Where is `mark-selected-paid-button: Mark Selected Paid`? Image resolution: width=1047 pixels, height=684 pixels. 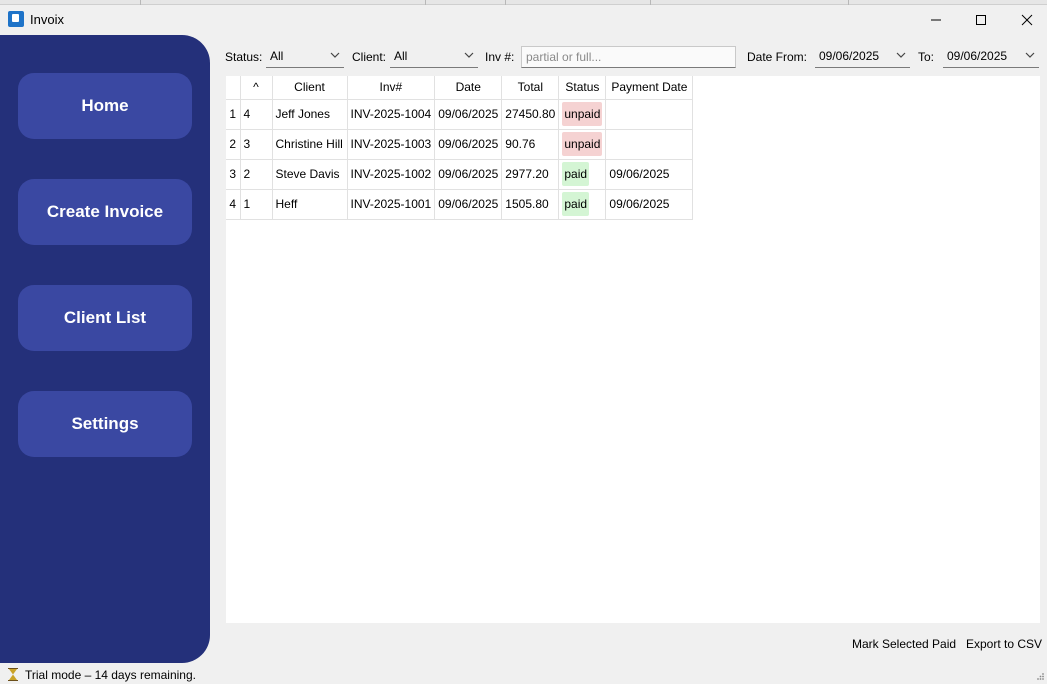 mark-selected-paid-button: Mark Selected Paid is located at coordinates (904, 644).